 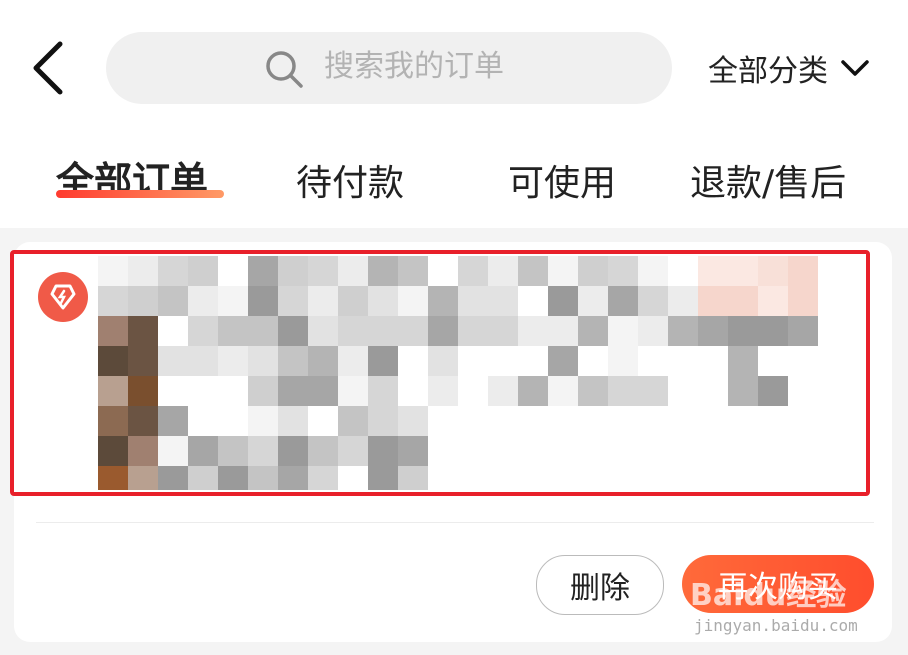 What do you see at coordinates (455, 522) in the screenshot?
I see `card-divider` at bounding box center [455, 522].